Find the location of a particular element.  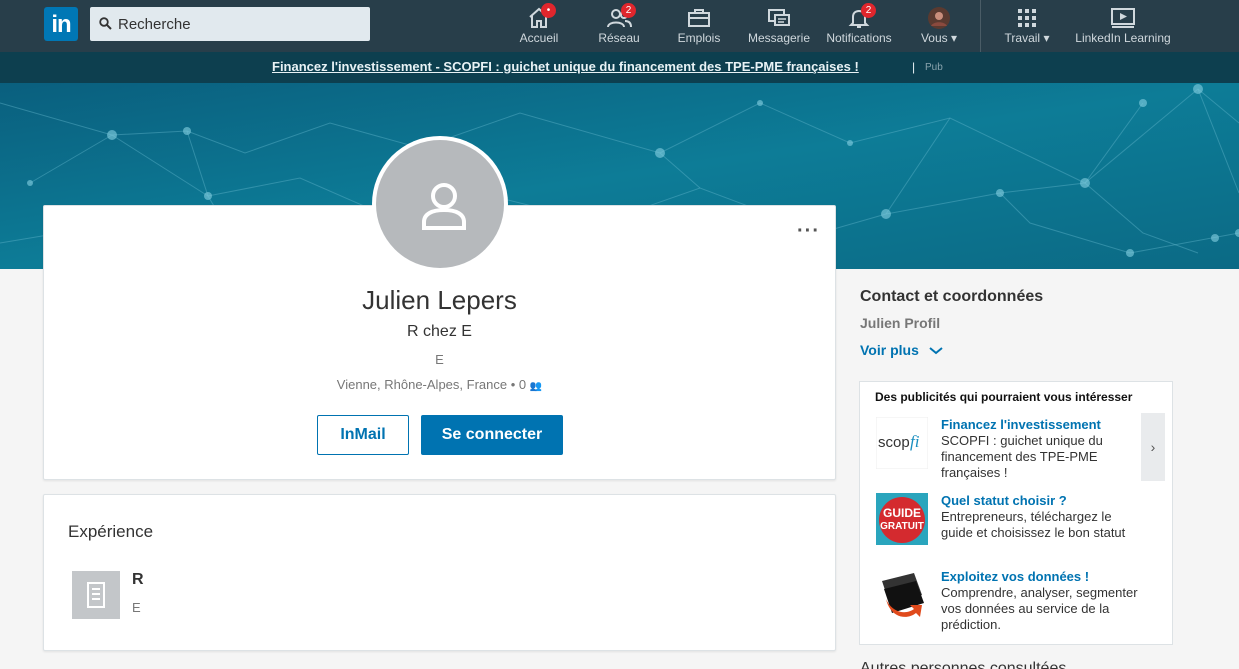

profile-photo is located at coordinates (440, 204).